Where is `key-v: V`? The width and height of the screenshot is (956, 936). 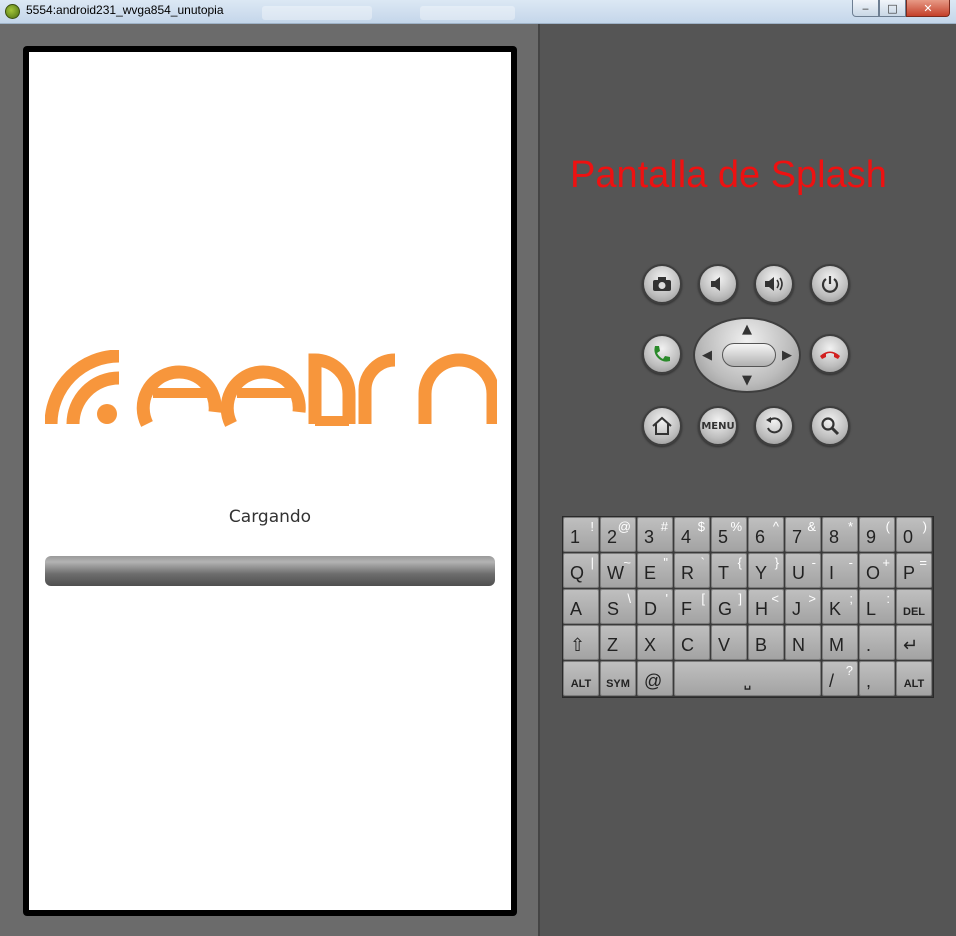 key-v: V is located at coordinates (729, 642).